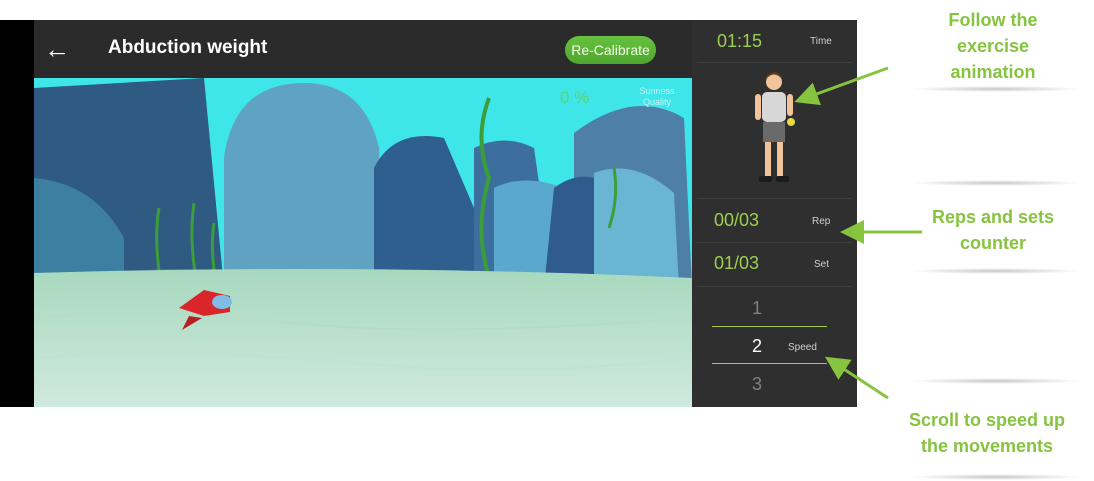 This screenshot has height=481, width=1094. Describe the element at coordinates (841, 86) in the screenshot. I see `arrow-to-avatar` at that location.